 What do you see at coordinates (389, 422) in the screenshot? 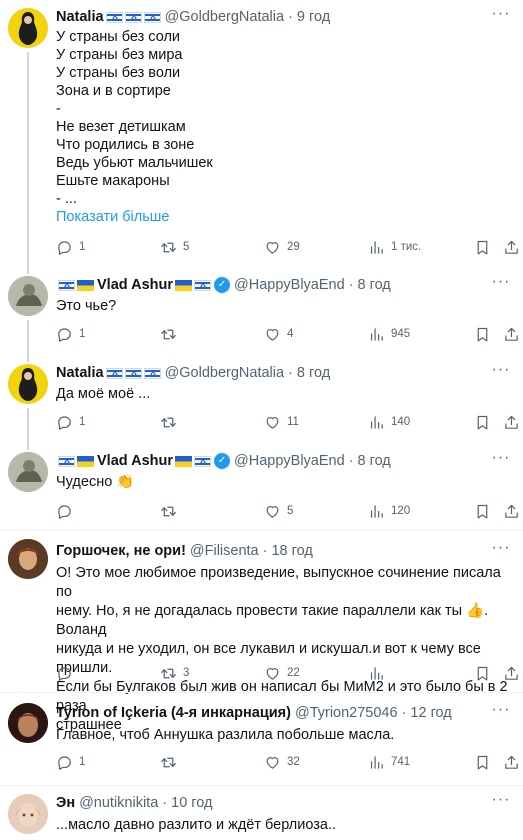
I see `views-button: 140` at bounding box center [389, 422].